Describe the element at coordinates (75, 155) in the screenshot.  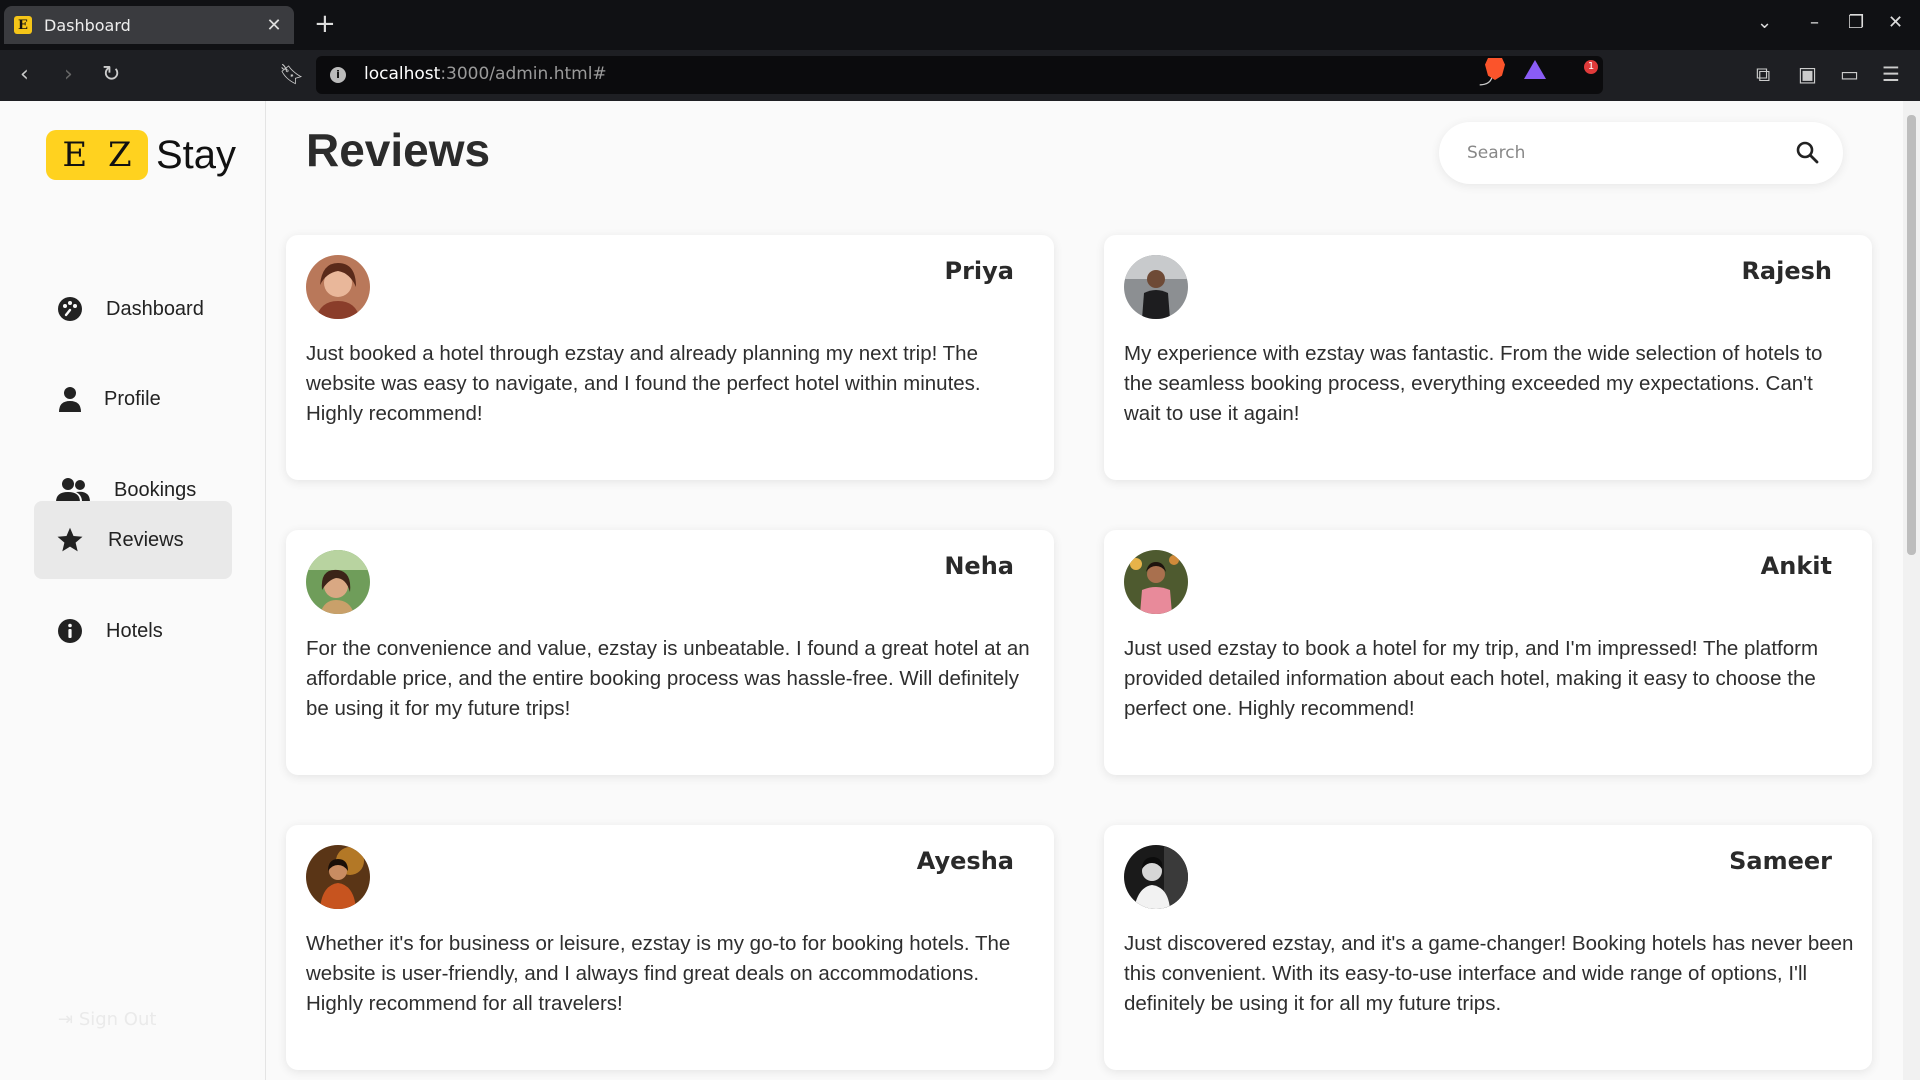
I see `logo-letter-e: E` at that location.